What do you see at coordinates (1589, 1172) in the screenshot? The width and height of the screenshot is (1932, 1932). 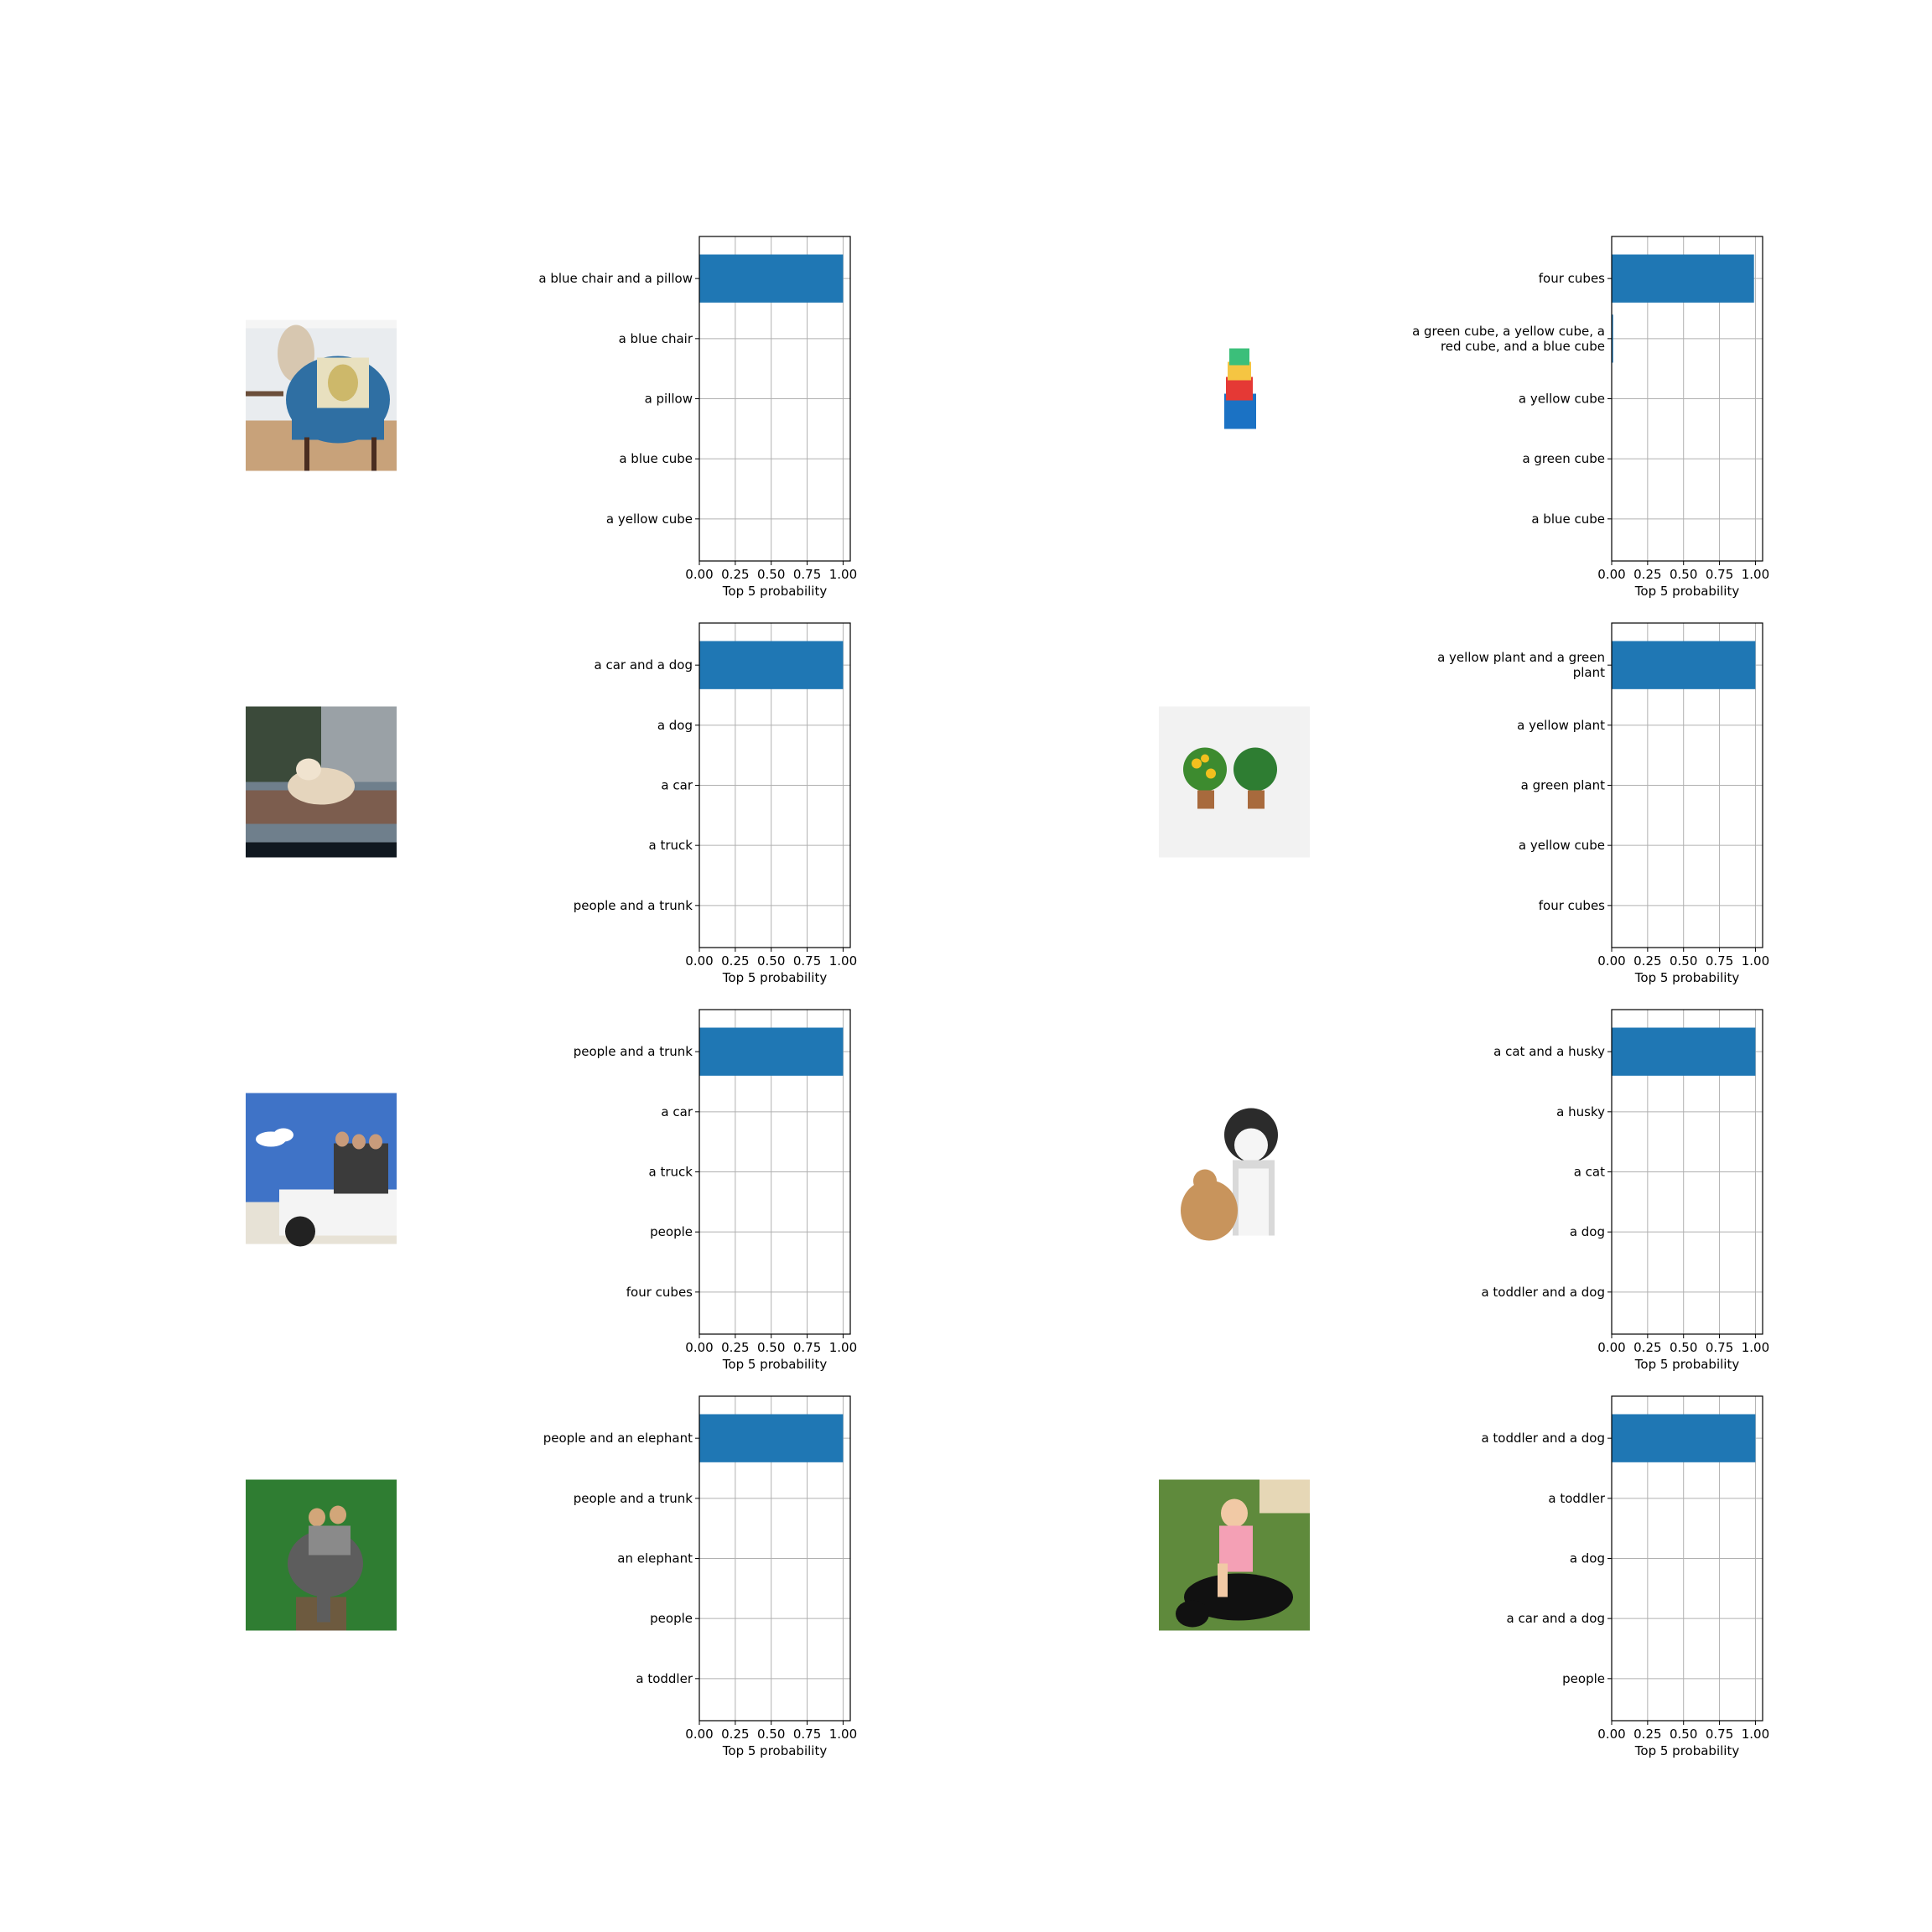 I see `y-tick-label: a cat` at bounding box center [1589, 1172].